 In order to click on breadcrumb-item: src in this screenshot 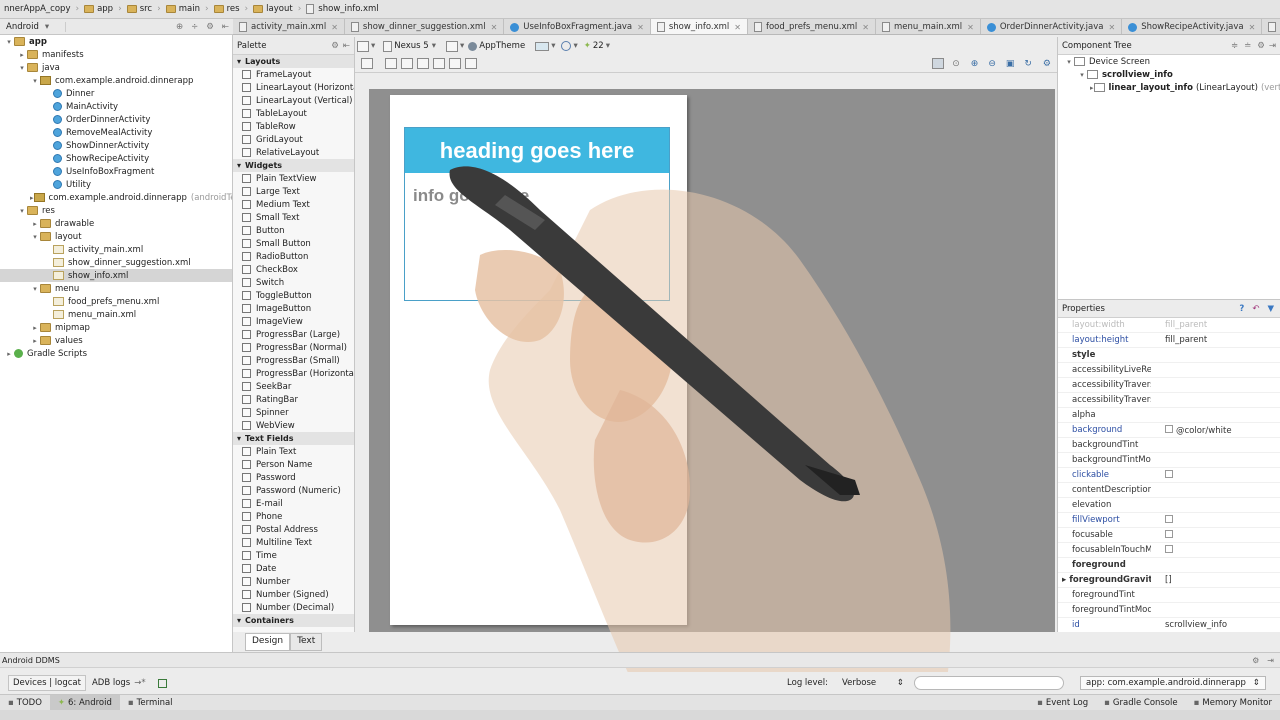, I will do `click(139, 9)`.